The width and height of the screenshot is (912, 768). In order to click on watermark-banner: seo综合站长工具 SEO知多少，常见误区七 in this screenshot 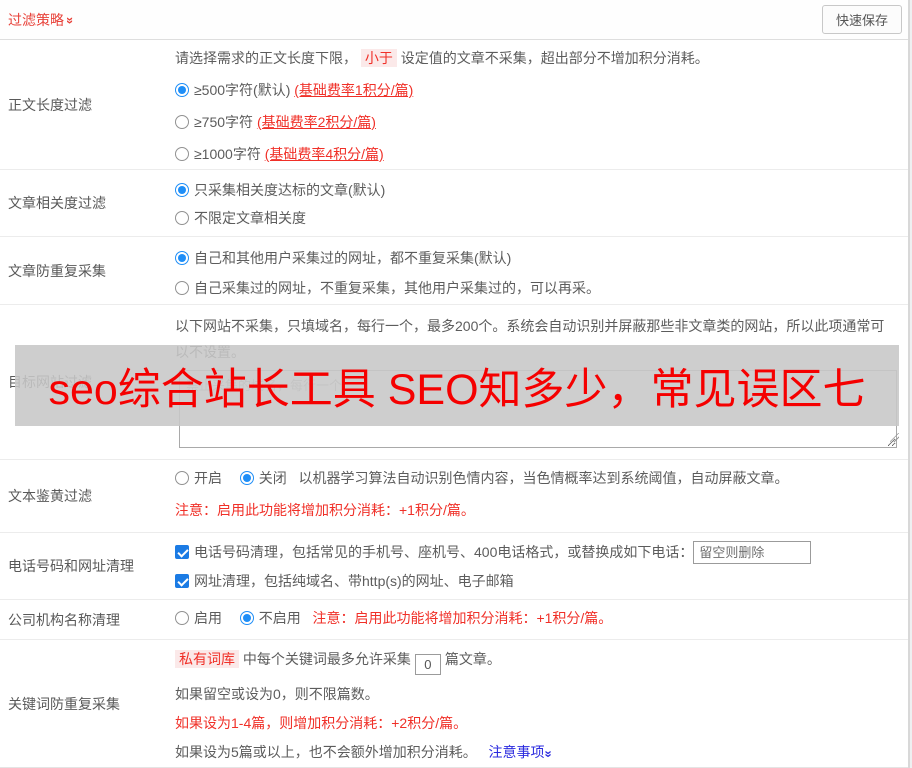, I will do `click(457, 385)`.